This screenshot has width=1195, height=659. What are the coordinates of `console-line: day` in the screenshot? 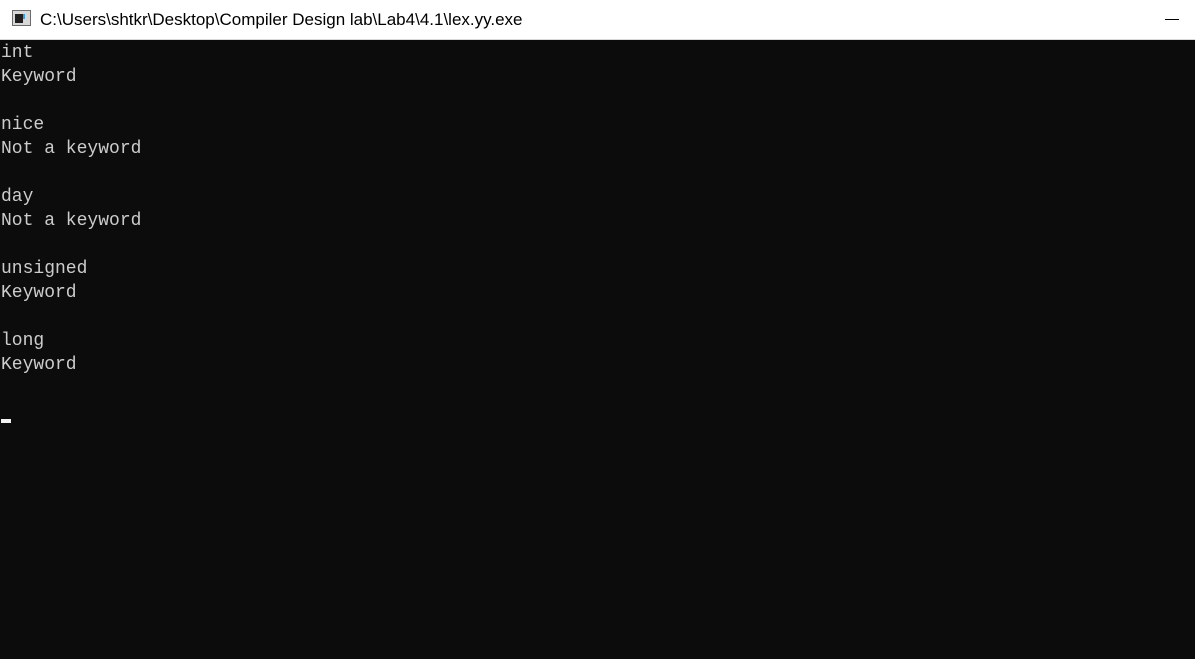 It's located at (17, 197).